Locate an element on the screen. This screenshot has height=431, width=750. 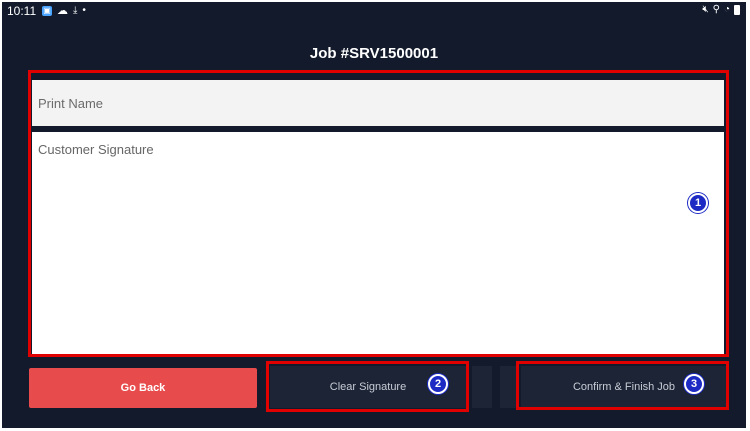
go-back-button: Go Back is located at coordinates (143, 388).